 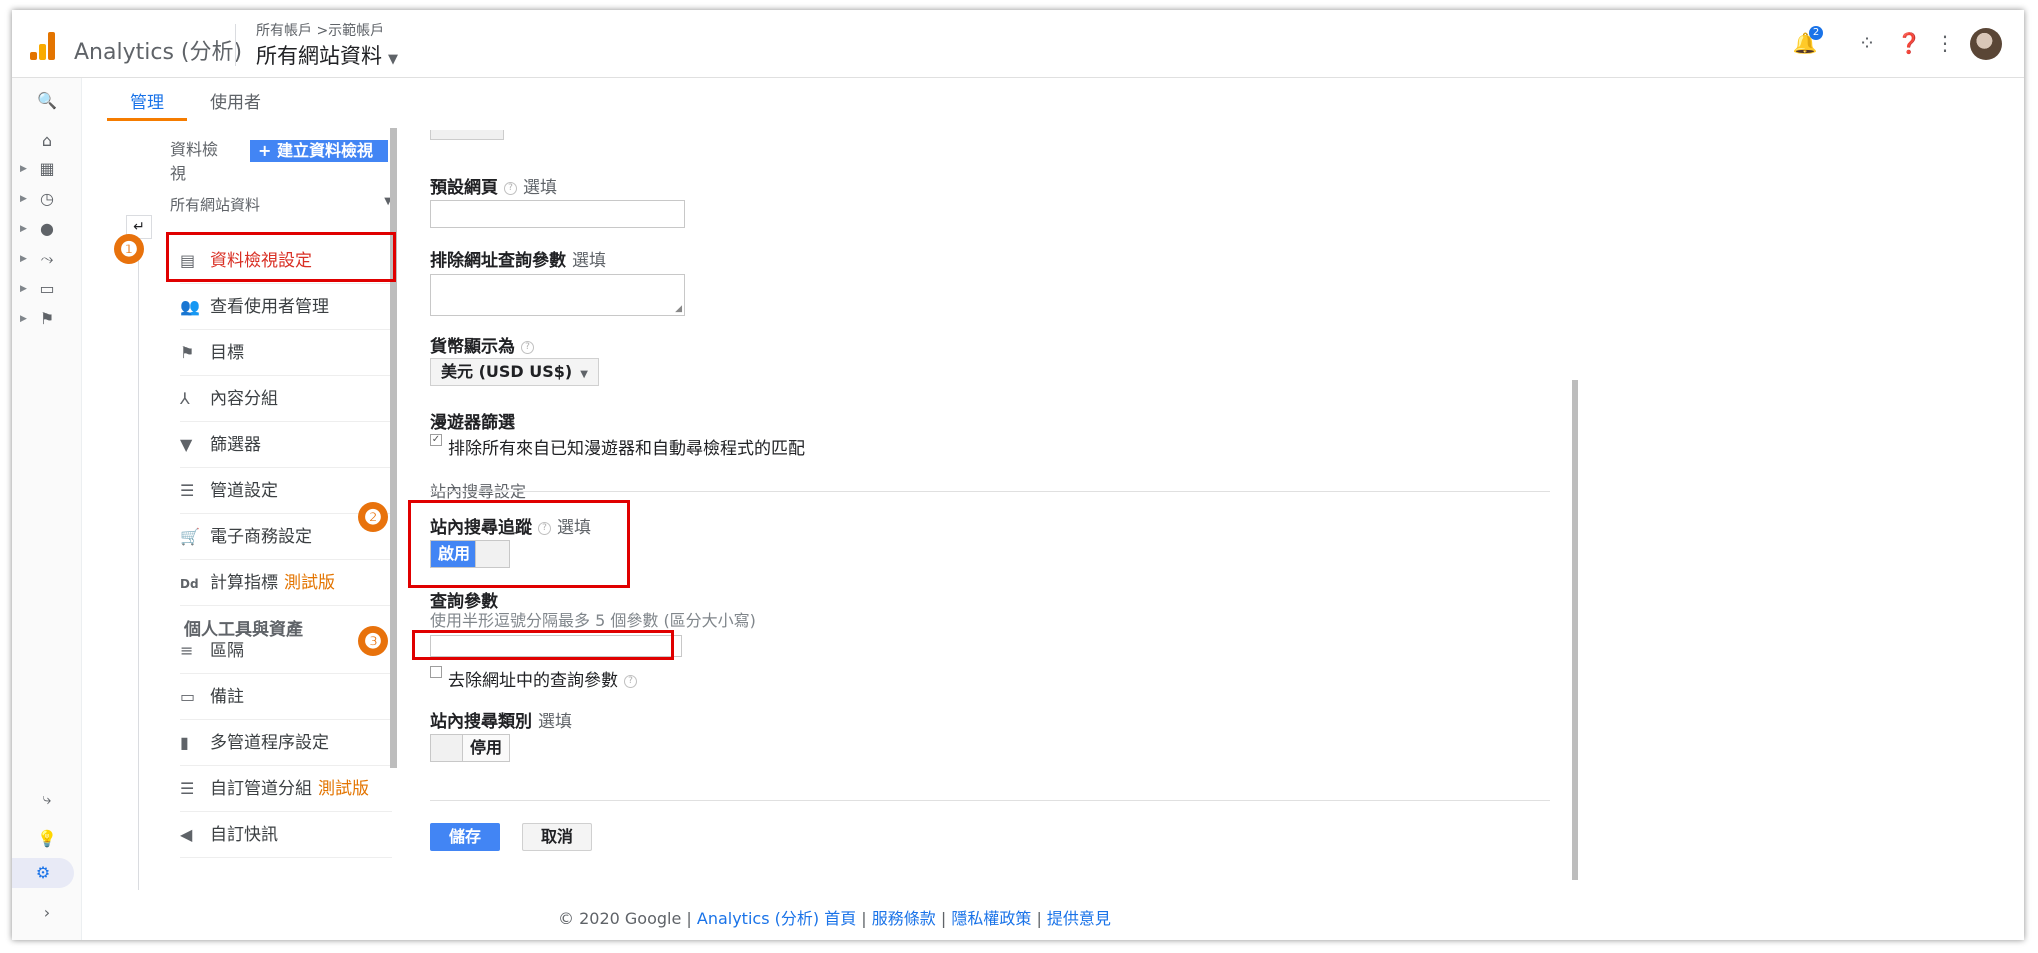 I want to click on tab-admin: 管理, so click(x=147, y=100).